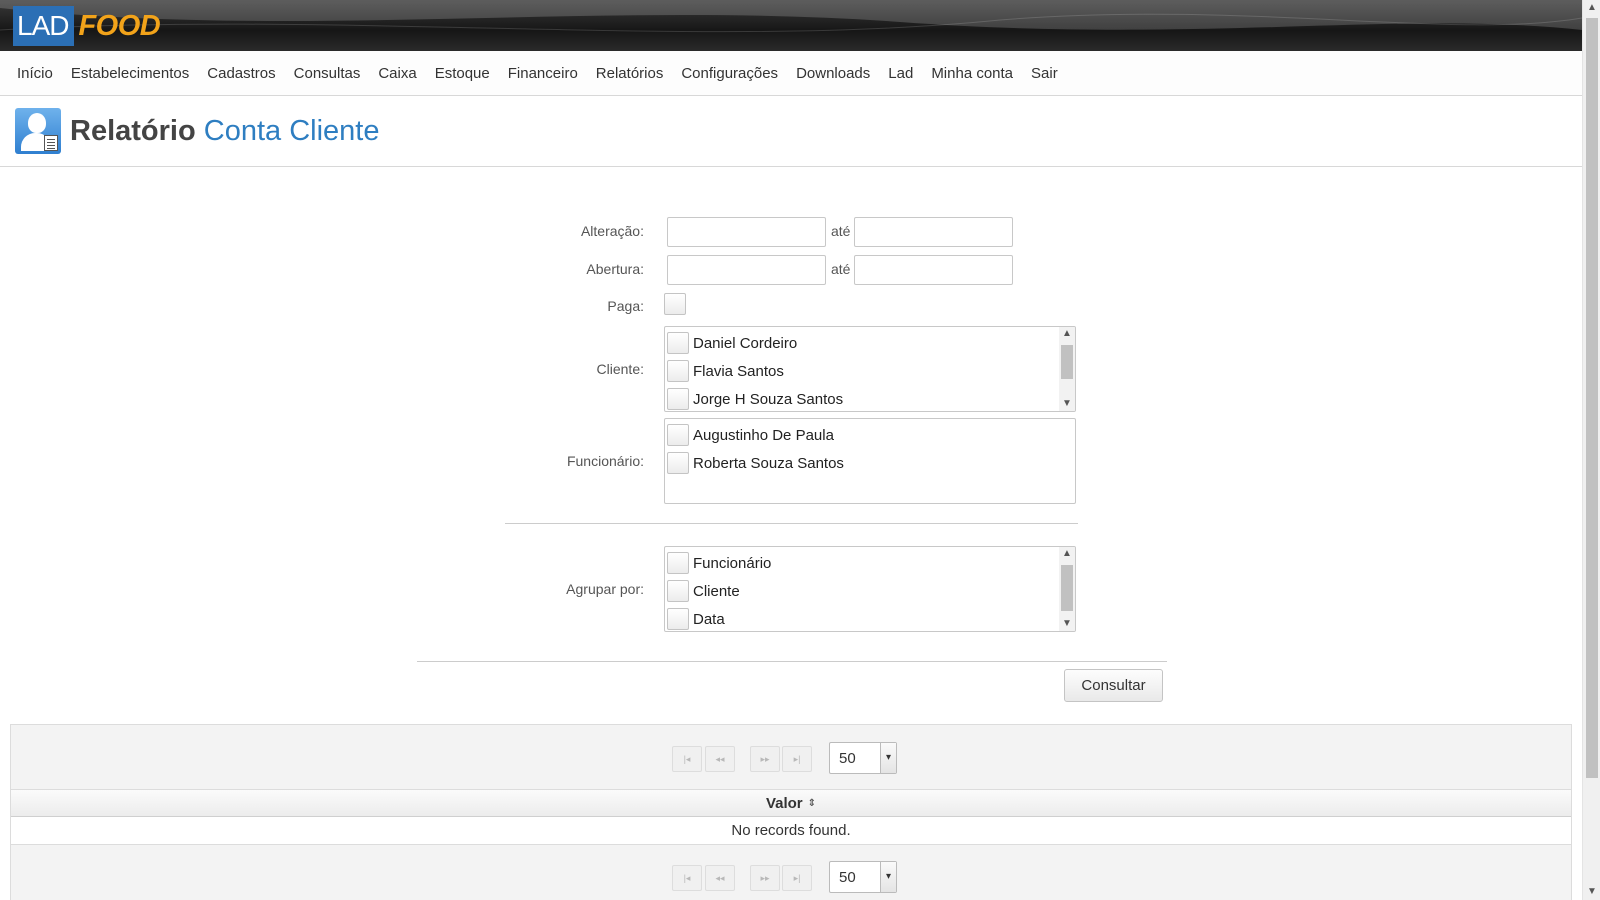 The width and height of the screenshot is (1600, 900). What do you see at coordinates (709, 619) in the screenshot?
I see `agrupar-option-label: Data` at bounding box center [709, 619].